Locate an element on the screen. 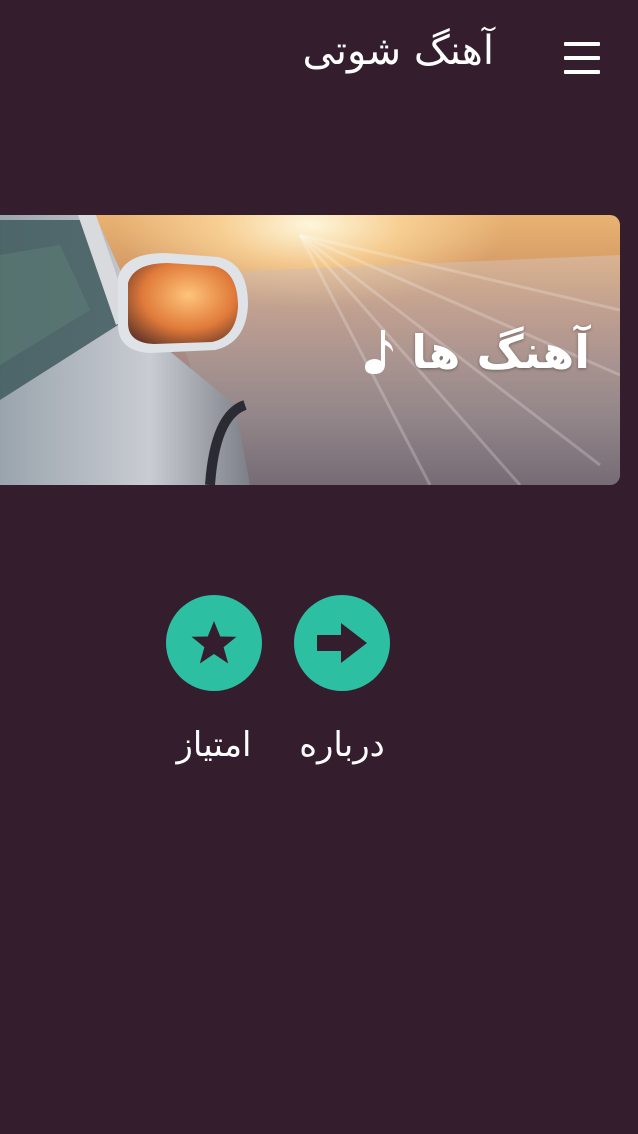  banner-label: آهنگ ها is located at coordinates (474, 352).